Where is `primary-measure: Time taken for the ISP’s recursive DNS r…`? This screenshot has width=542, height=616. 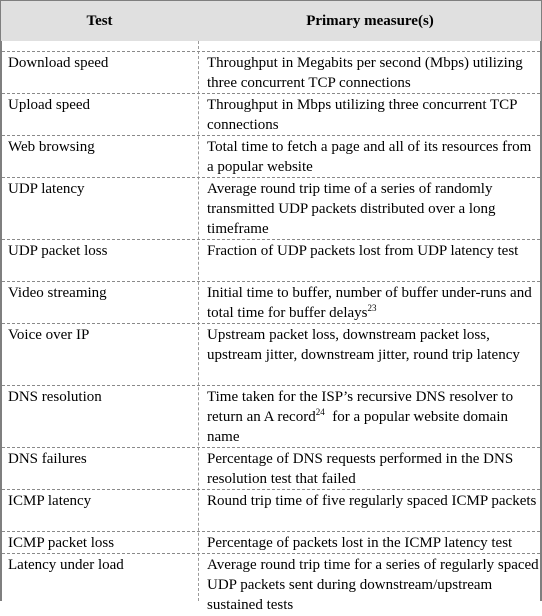 primary-measure: Time taken for the ISP’s recursive DNS r… is located at coordinates (373, 416).